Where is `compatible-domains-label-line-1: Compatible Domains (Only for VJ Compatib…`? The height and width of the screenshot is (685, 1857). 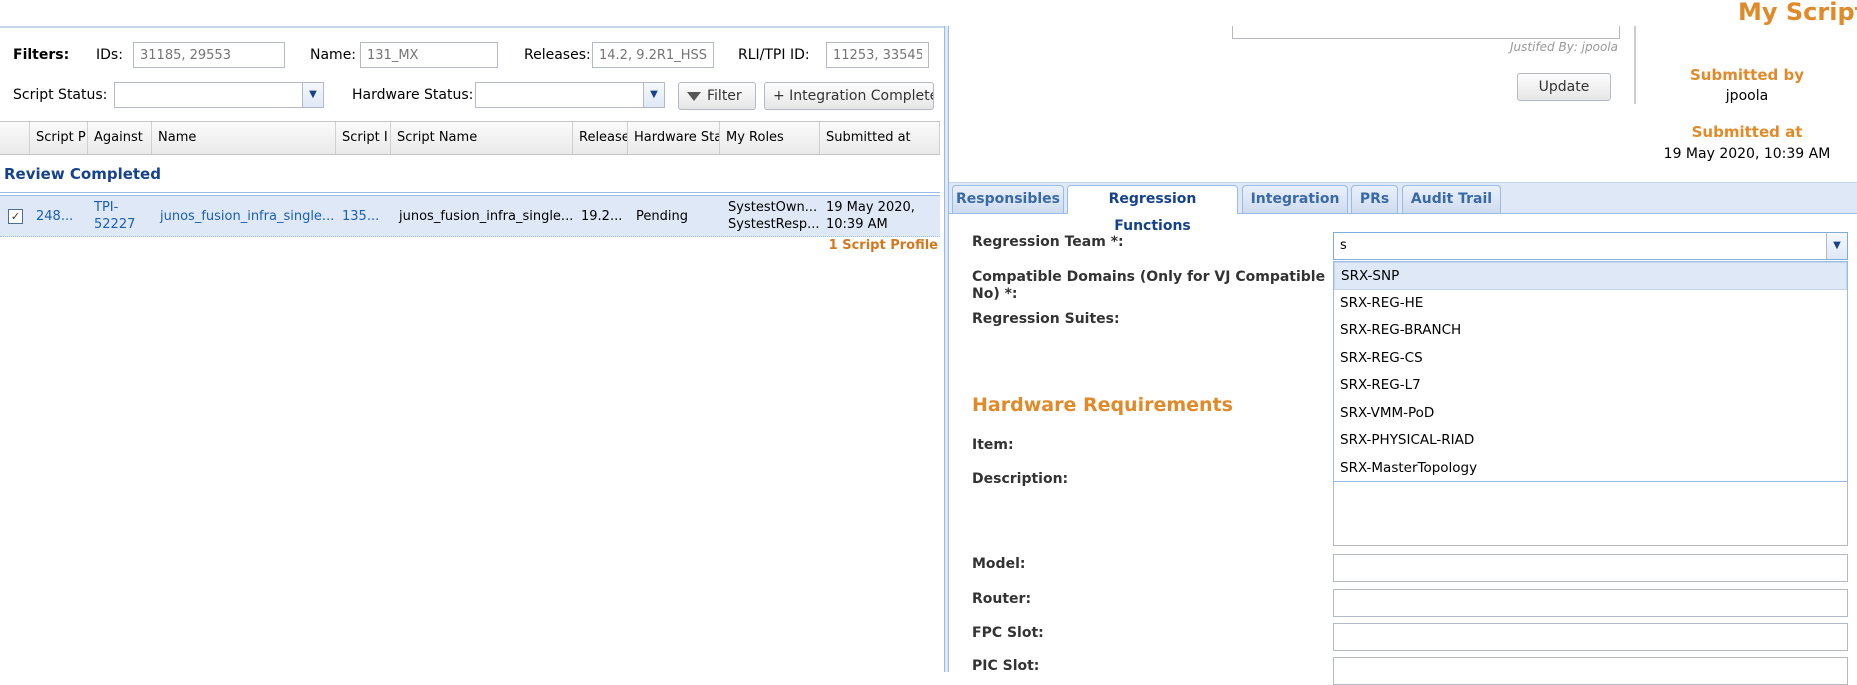
compatible-domains-label-line-1: Compatible Domains (Only for VJ Compatib… is located at coordinates (1149, 277).